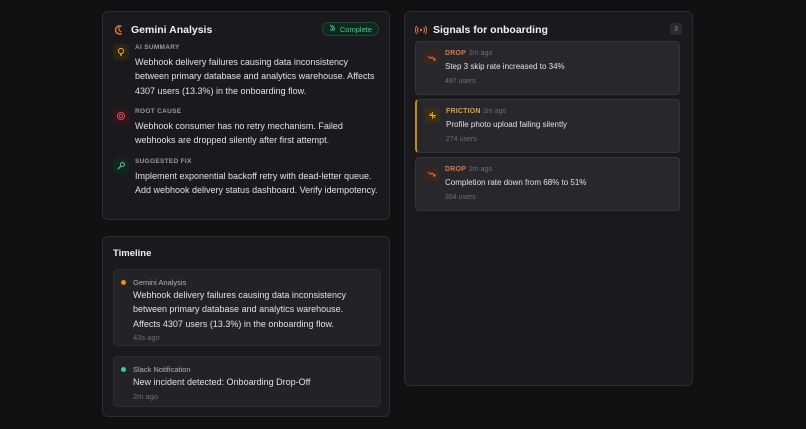  Describe the element at coordinates (463, 111) in the screenshot. I see `signal-type: FRICTION` at that location.